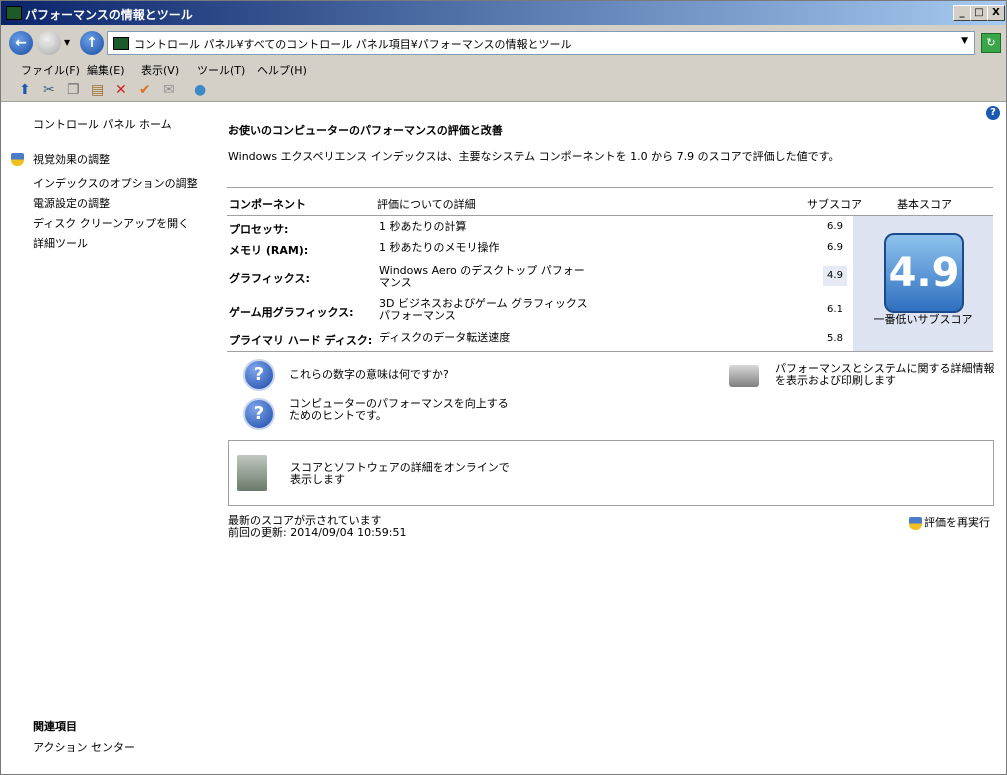  I want to click on menu-file: ファイル(F), so click(50, 70).